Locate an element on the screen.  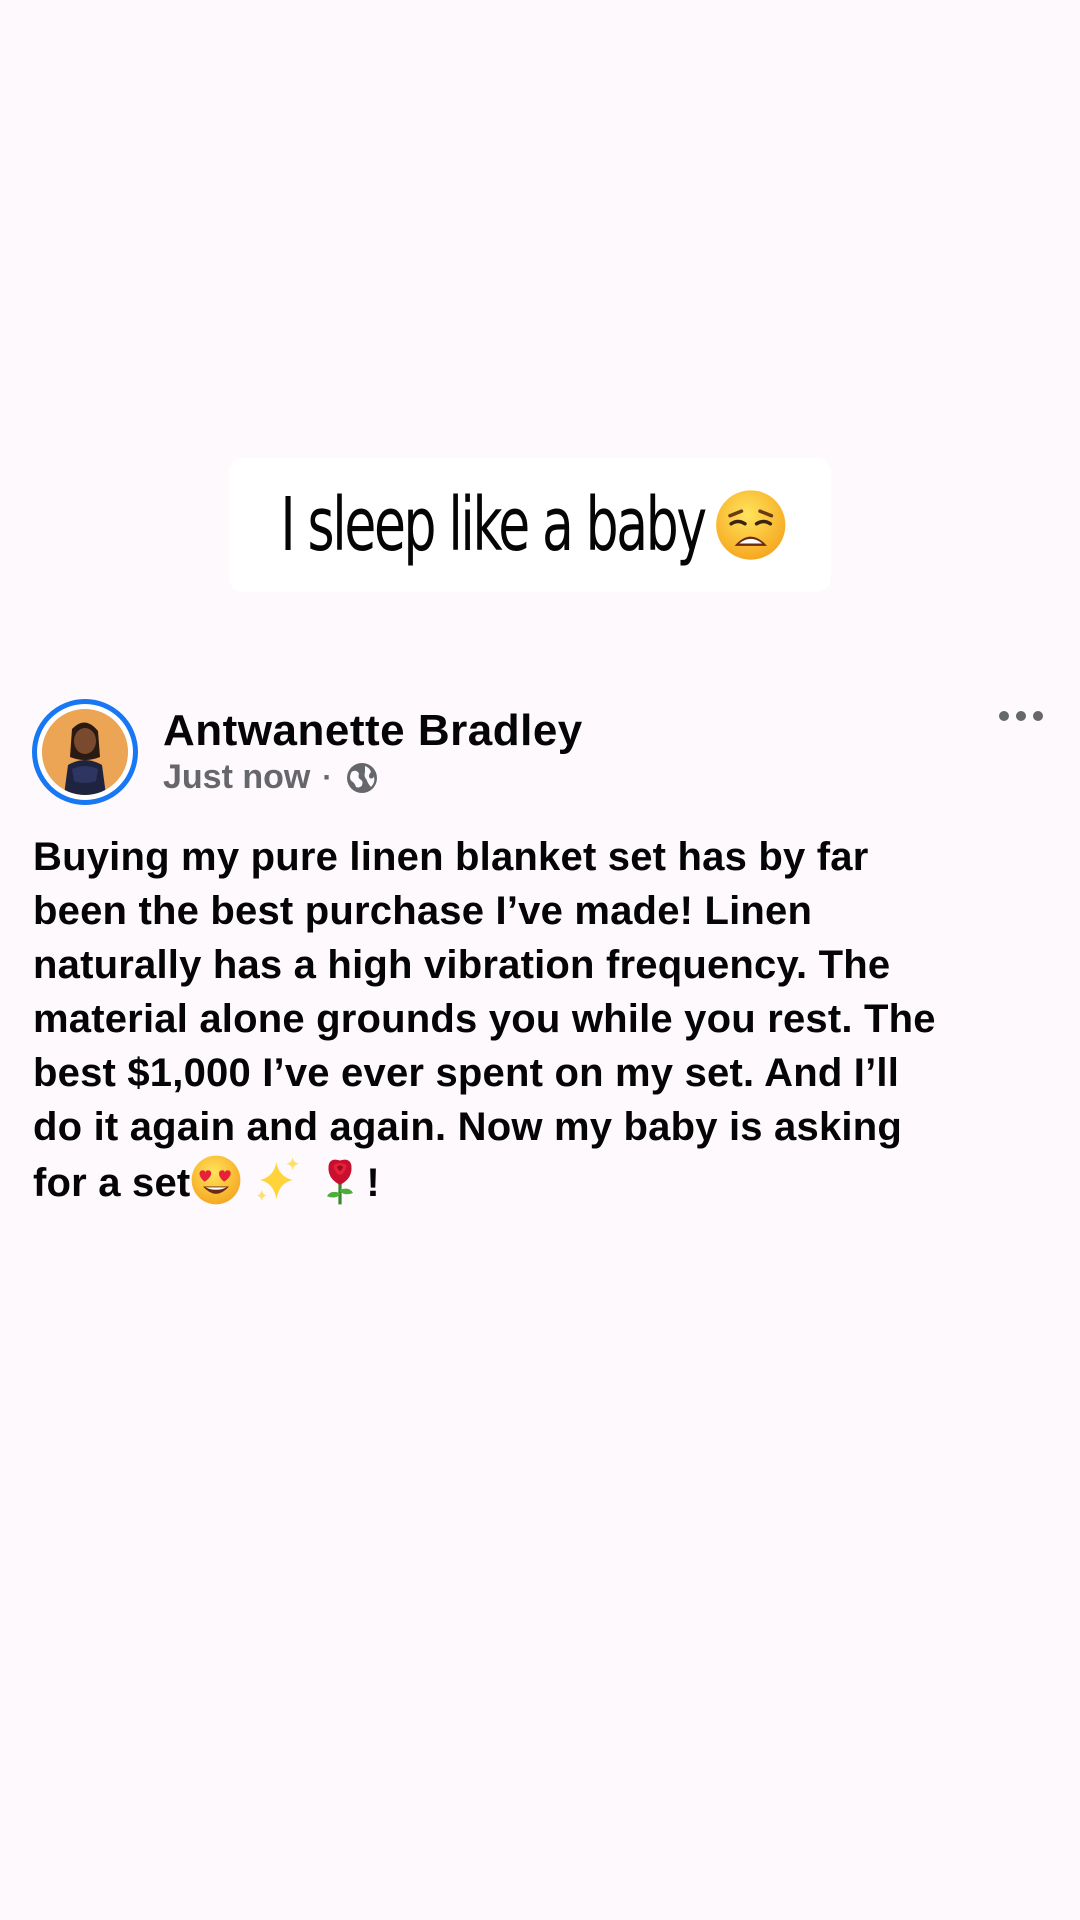
caption-text-wrap: I sleep like a baby is located at coordinates (533, 525).